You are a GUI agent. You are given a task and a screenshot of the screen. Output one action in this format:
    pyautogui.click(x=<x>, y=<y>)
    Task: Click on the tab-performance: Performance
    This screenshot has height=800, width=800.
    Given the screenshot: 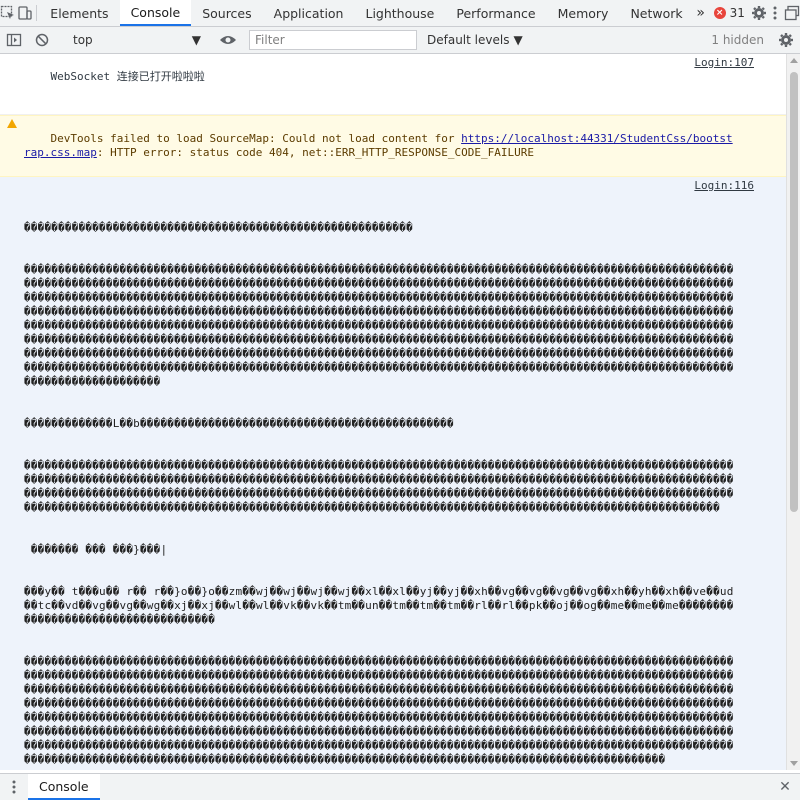 What is the action you would take?
    pyautogui.click(x=495, y=13)
    